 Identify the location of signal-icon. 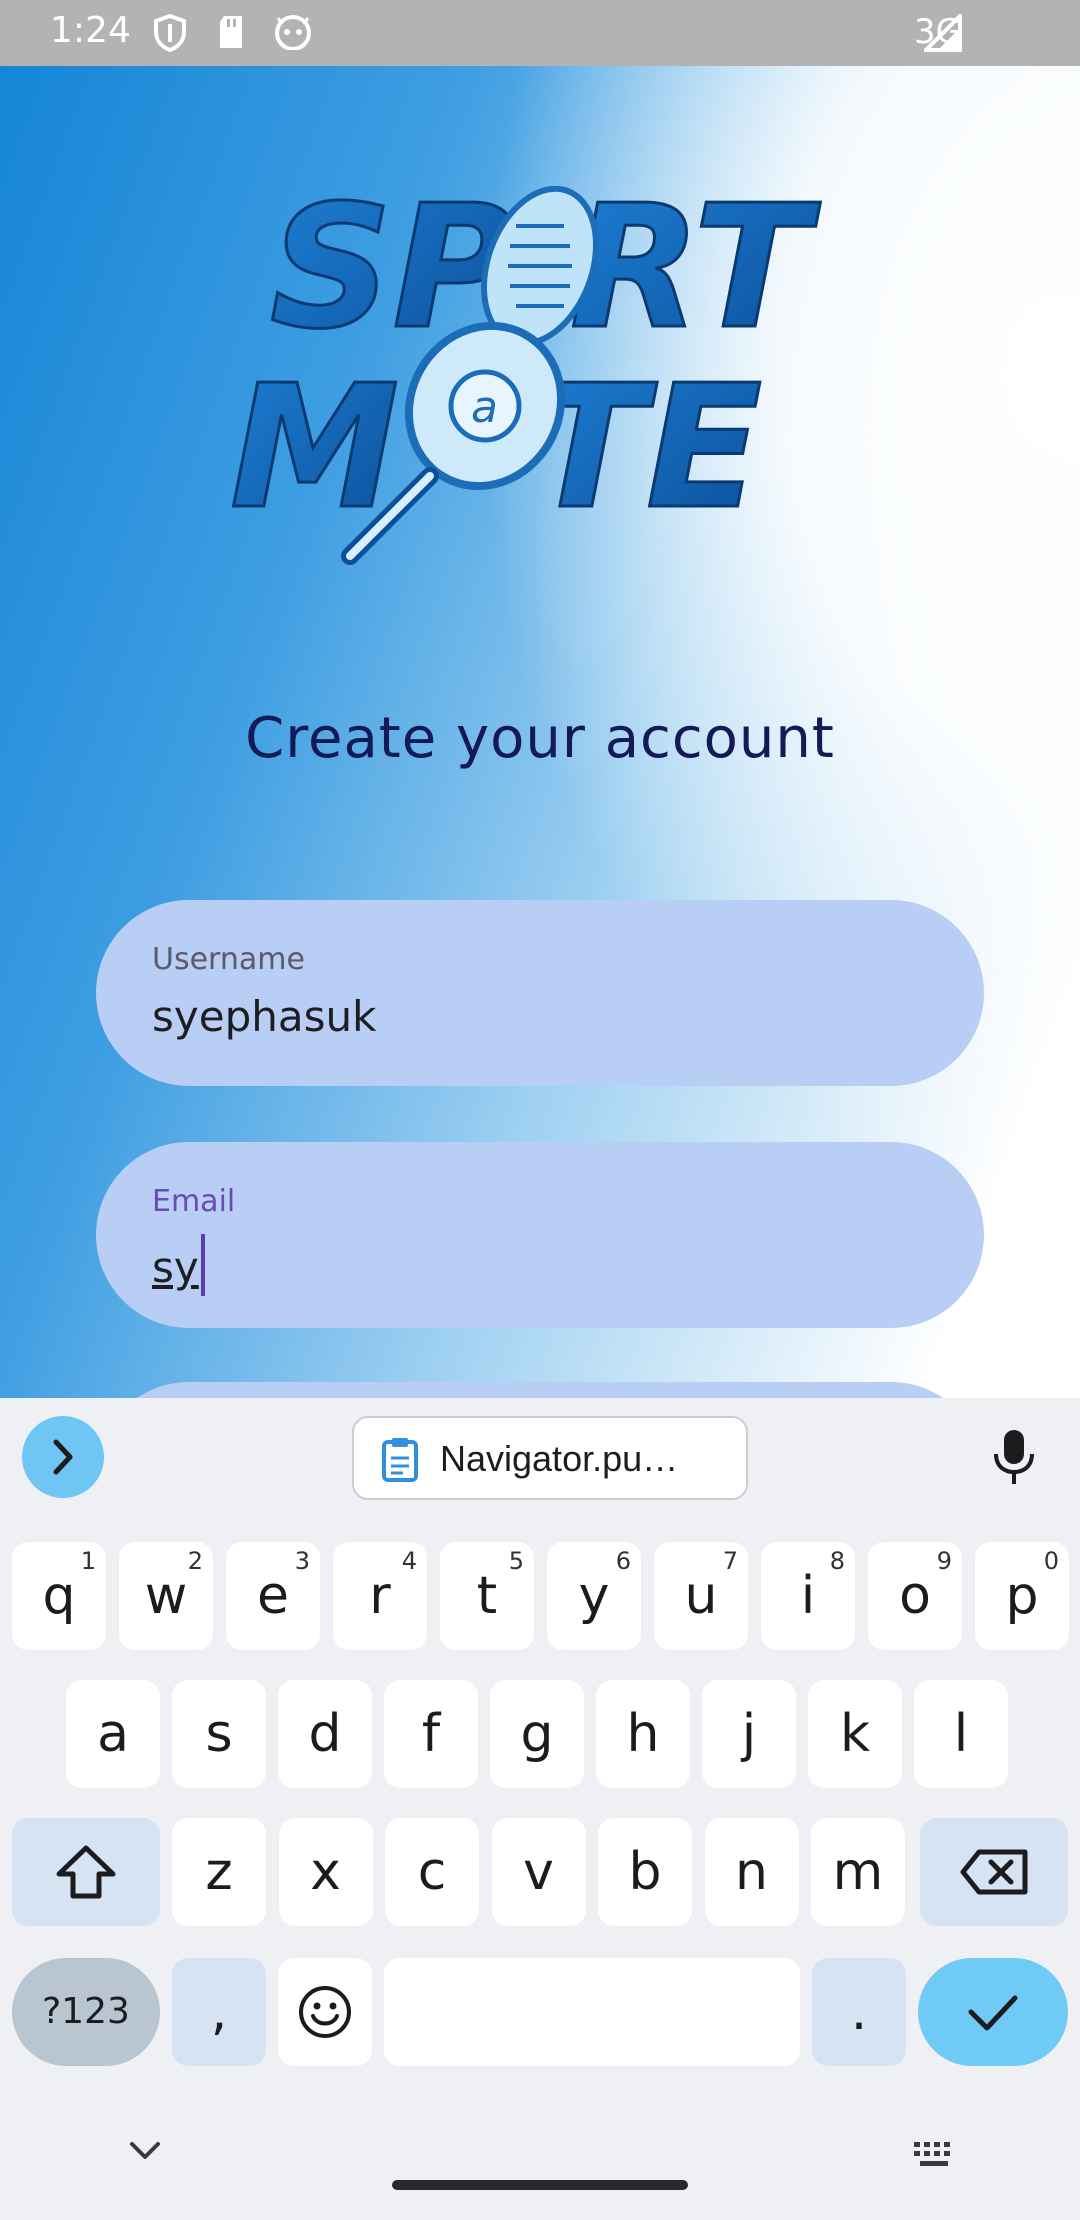
(941, 34).